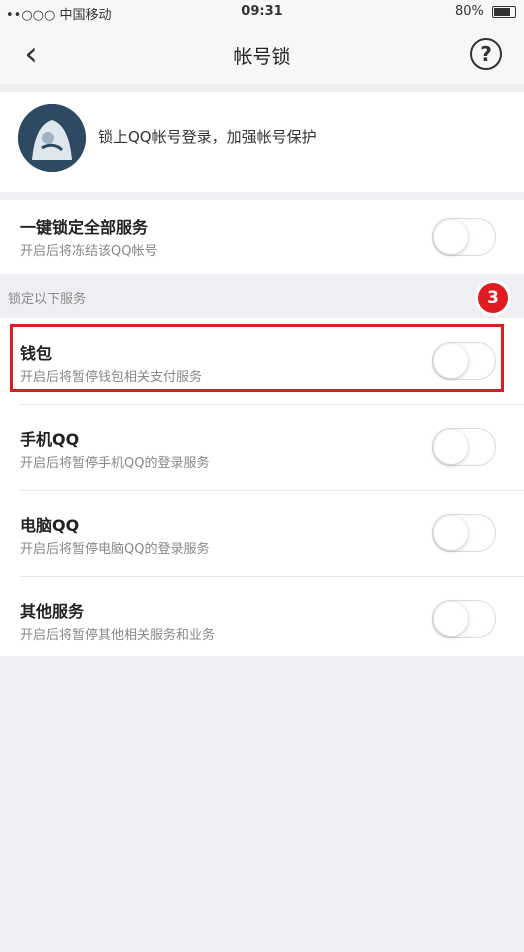  What do you see at coordinates (118, 635) in the screenshot?
I see `service-desc: 开启后将暂停其他相关服务和业务` at bounding box center [118, 635].